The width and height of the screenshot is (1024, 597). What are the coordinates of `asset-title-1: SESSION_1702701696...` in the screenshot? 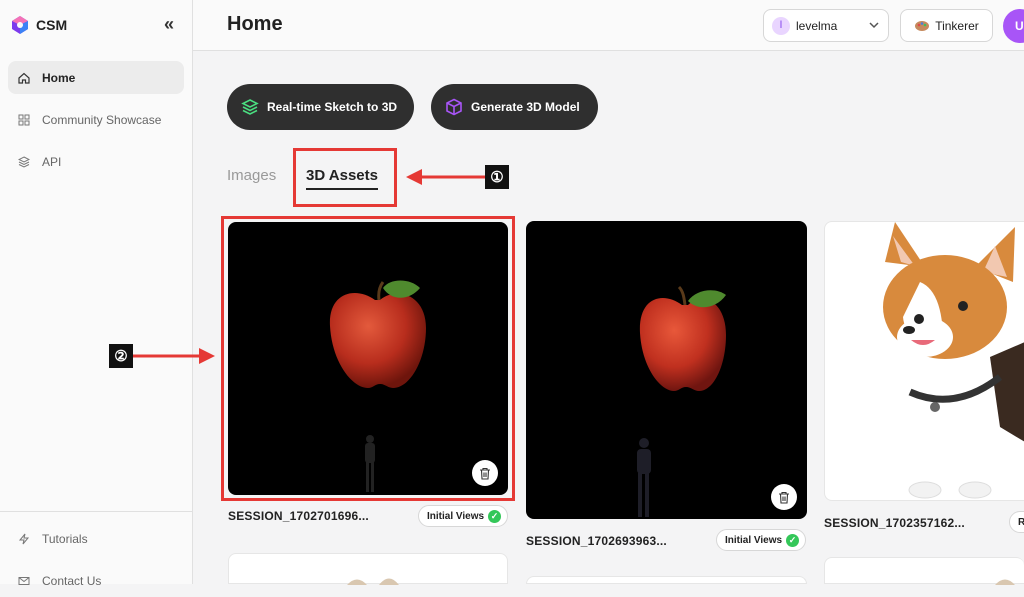 It's located at (298, 516).